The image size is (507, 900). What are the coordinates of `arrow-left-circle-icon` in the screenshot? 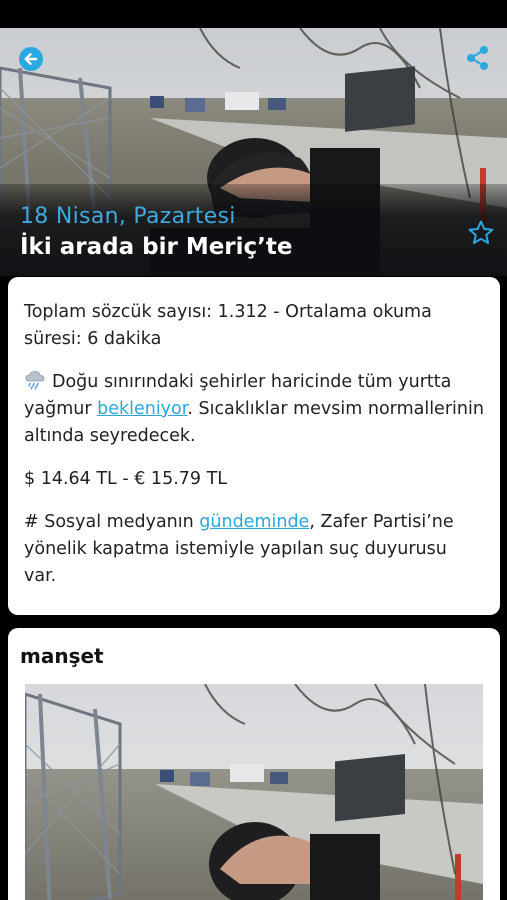 It's located at (31, 59).